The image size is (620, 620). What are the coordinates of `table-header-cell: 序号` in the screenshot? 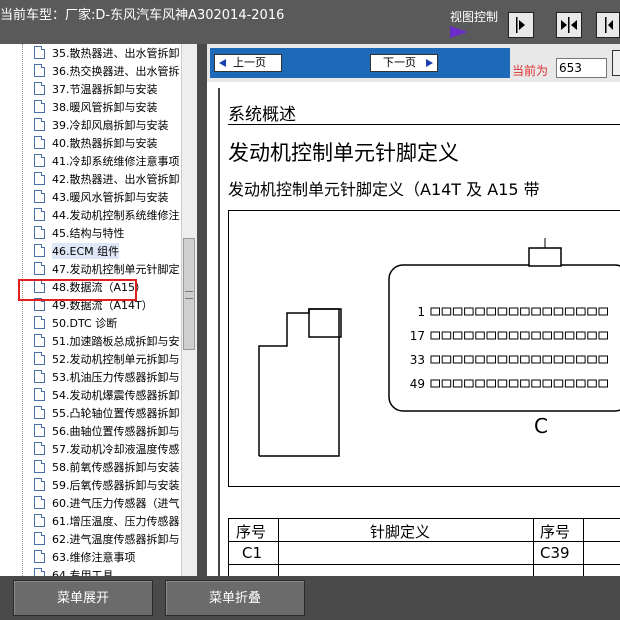 It's located at (555, 532).